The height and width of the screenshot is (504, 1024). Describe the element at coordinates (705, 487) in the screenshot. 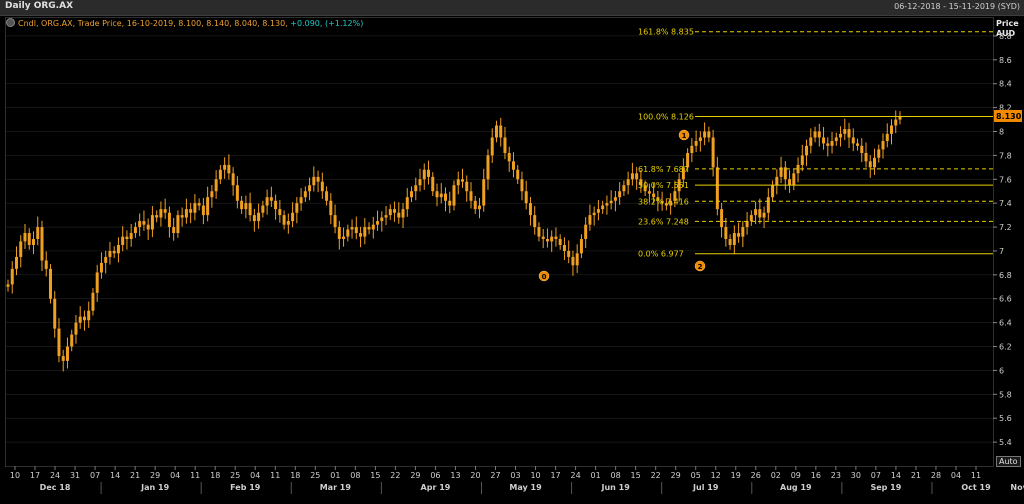

I see `x-month-label: Jul 19` at that location.